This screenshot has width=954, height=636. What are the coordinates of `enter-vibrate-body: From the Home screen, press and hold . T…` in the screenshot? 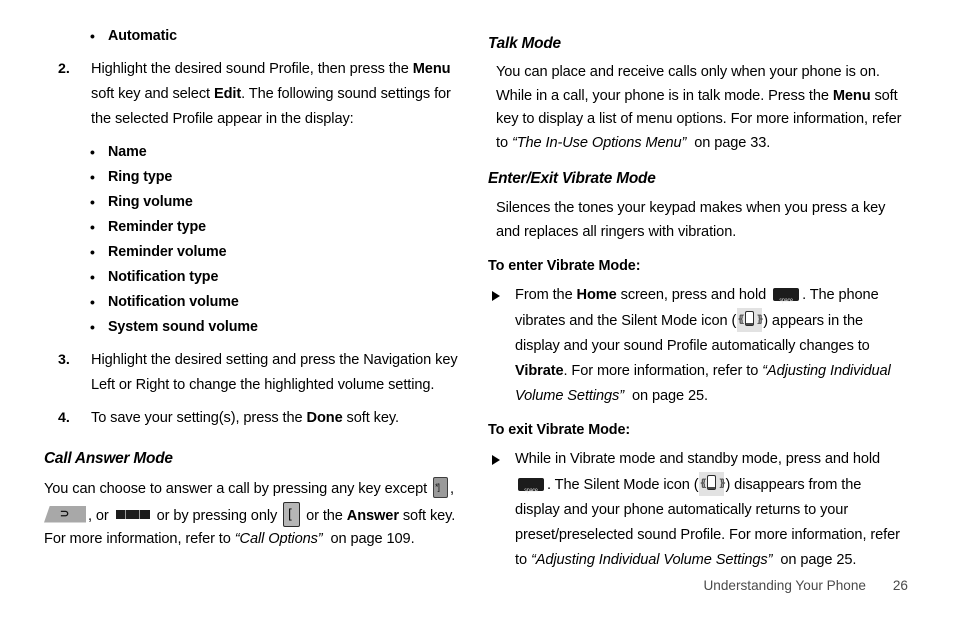 It's located at (711, 346).